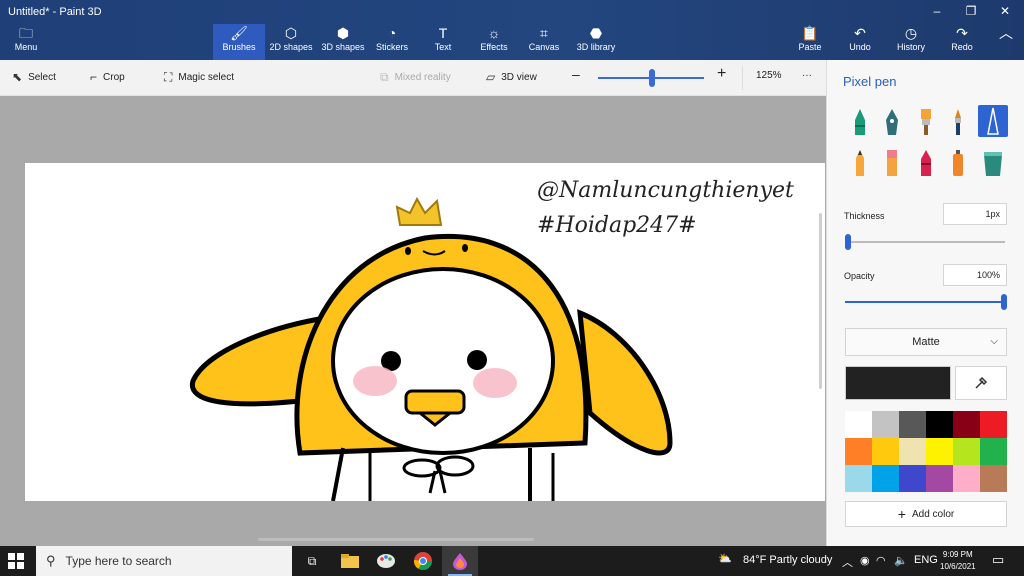 This screenshot has width=1024, height=576. I want to click on stickers-tab: ◔ Stickers, so click(392, 42).